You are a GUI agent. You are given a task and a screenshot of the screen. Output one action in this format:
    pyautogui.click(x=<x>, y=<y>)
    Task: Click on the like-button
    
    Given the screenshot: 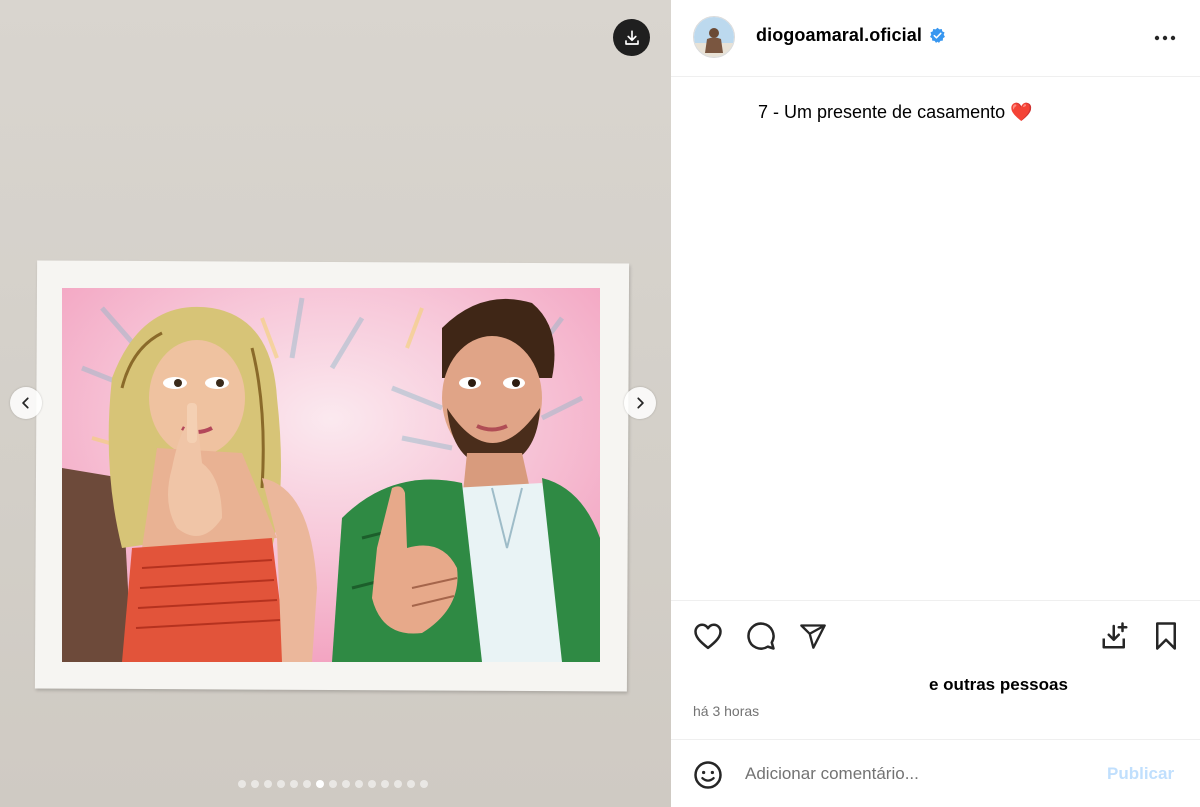 What is the action you would take?
    pyautogui.click(x=708, y=636)
    